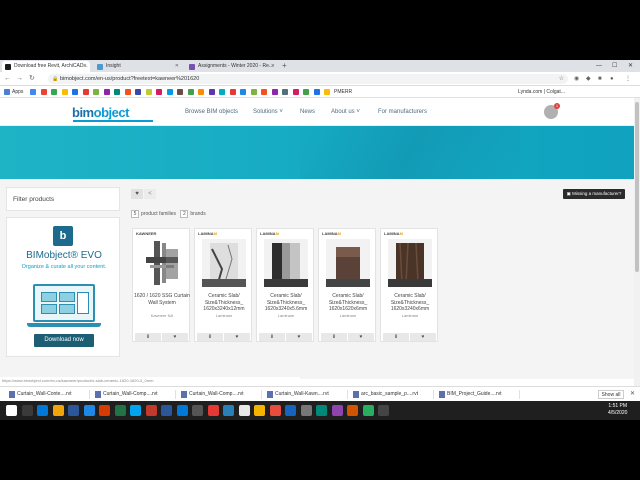  Describe the element at coordinates (600, 79) in the screenshot. I see `extension-icon: ■` at that location.